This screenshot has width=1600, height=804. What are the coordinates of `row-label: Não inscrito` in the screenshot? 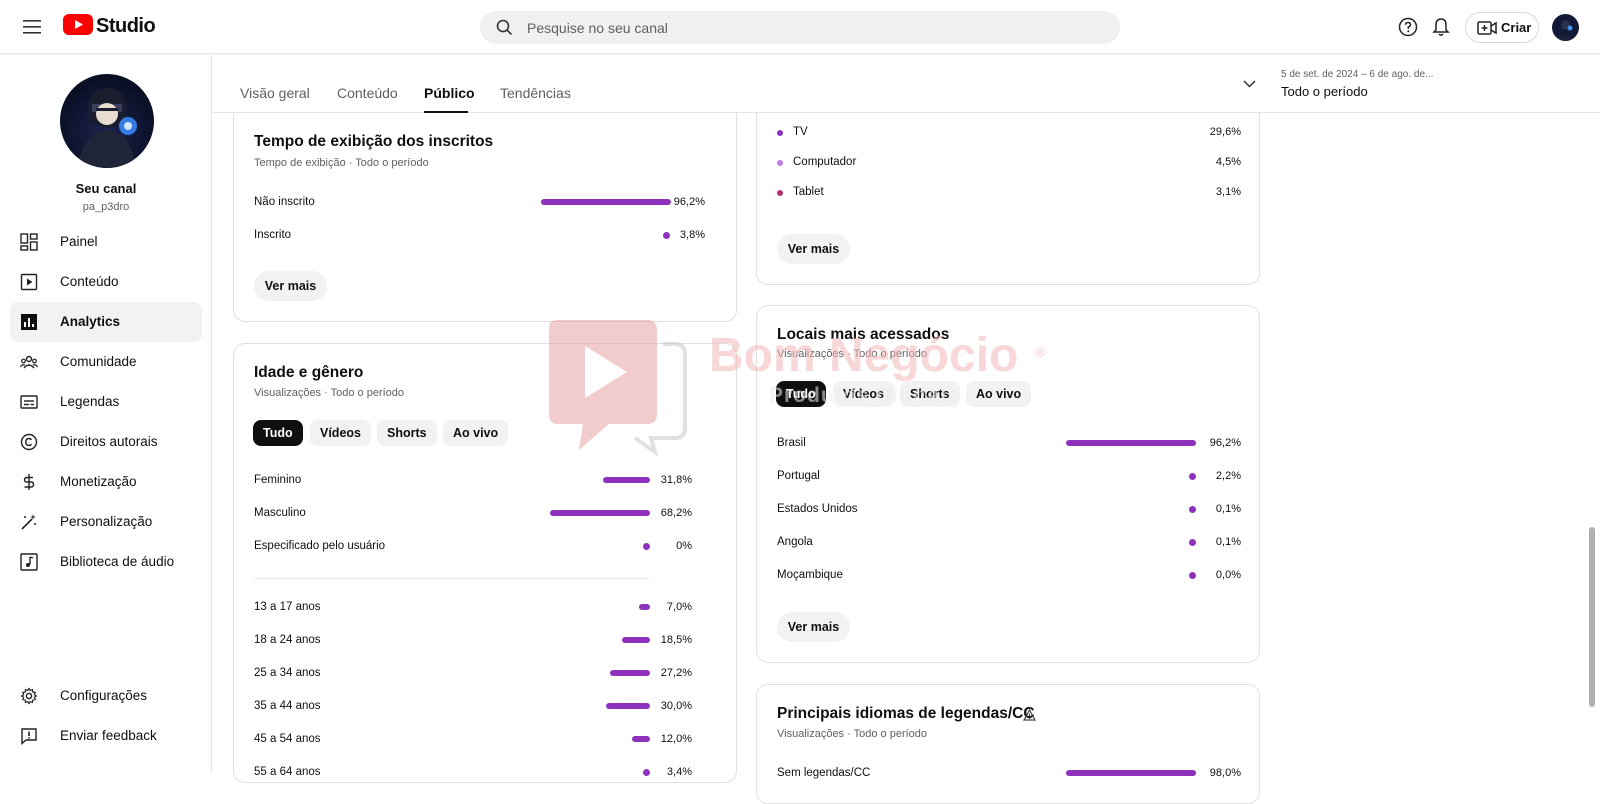 It's located at (284, 202).